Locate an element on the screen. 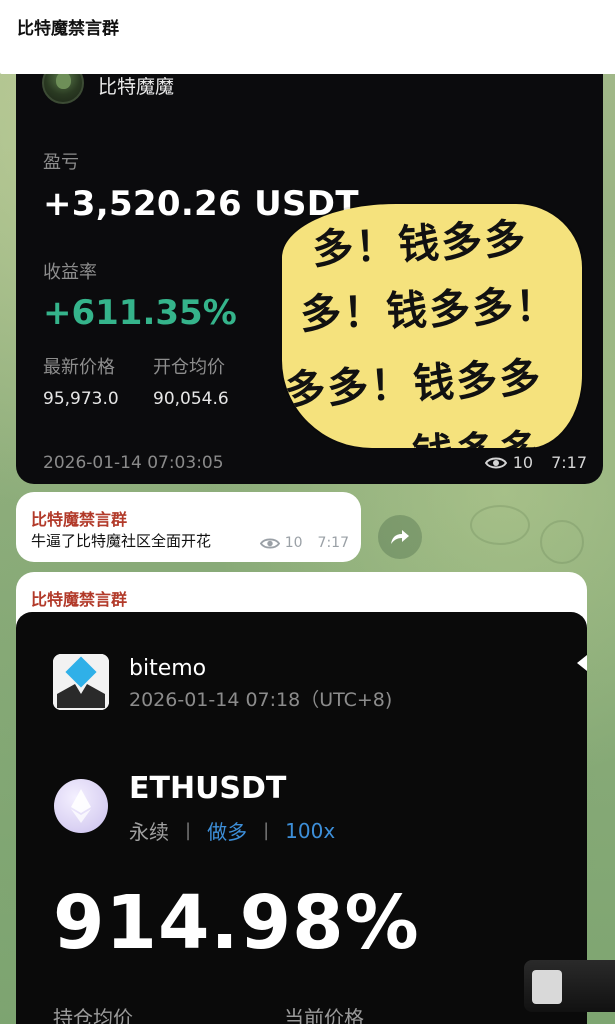  current-price-label: 当前价格 is located at coordinates (324, 1015).